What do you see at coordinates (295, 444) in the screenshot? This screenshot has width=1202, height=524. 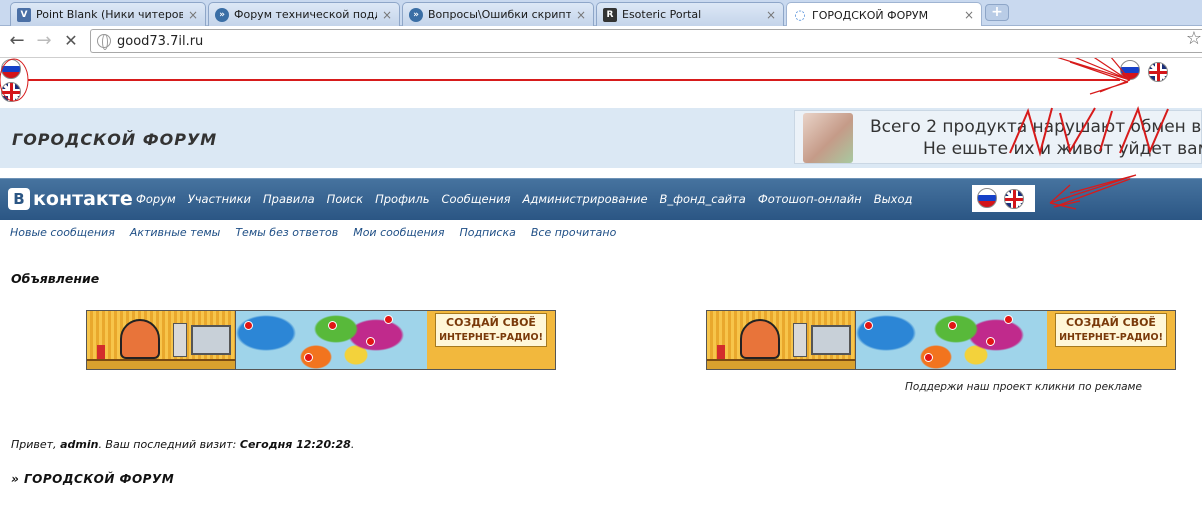 I see `last-visit-time: Сегодня 12:20:28` at bounding box center [295, 444].